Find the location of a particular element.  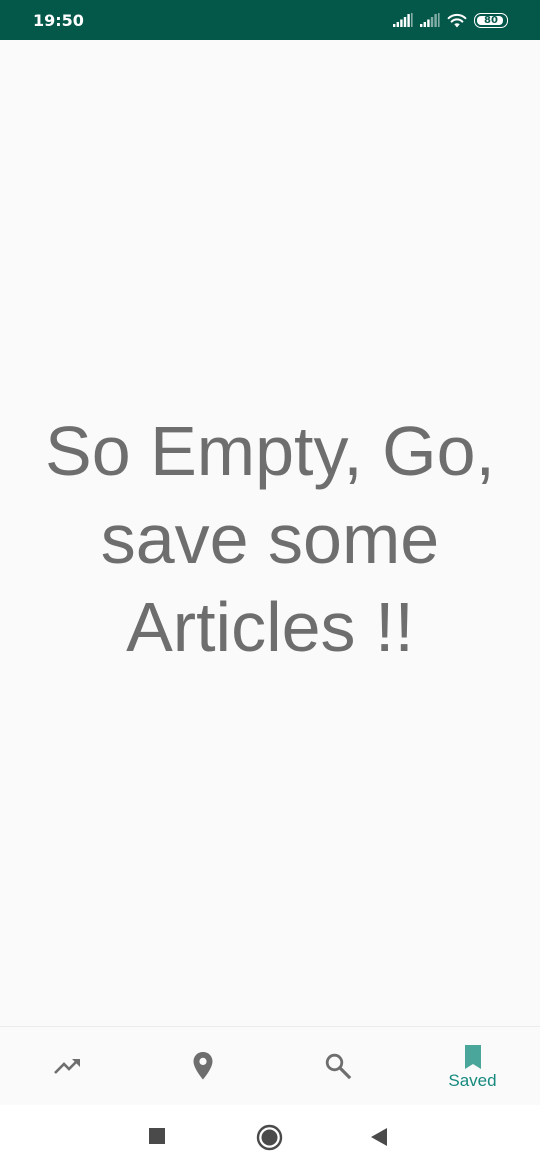

bottom-navigation: Saved is located at coordinates (270, 1065).